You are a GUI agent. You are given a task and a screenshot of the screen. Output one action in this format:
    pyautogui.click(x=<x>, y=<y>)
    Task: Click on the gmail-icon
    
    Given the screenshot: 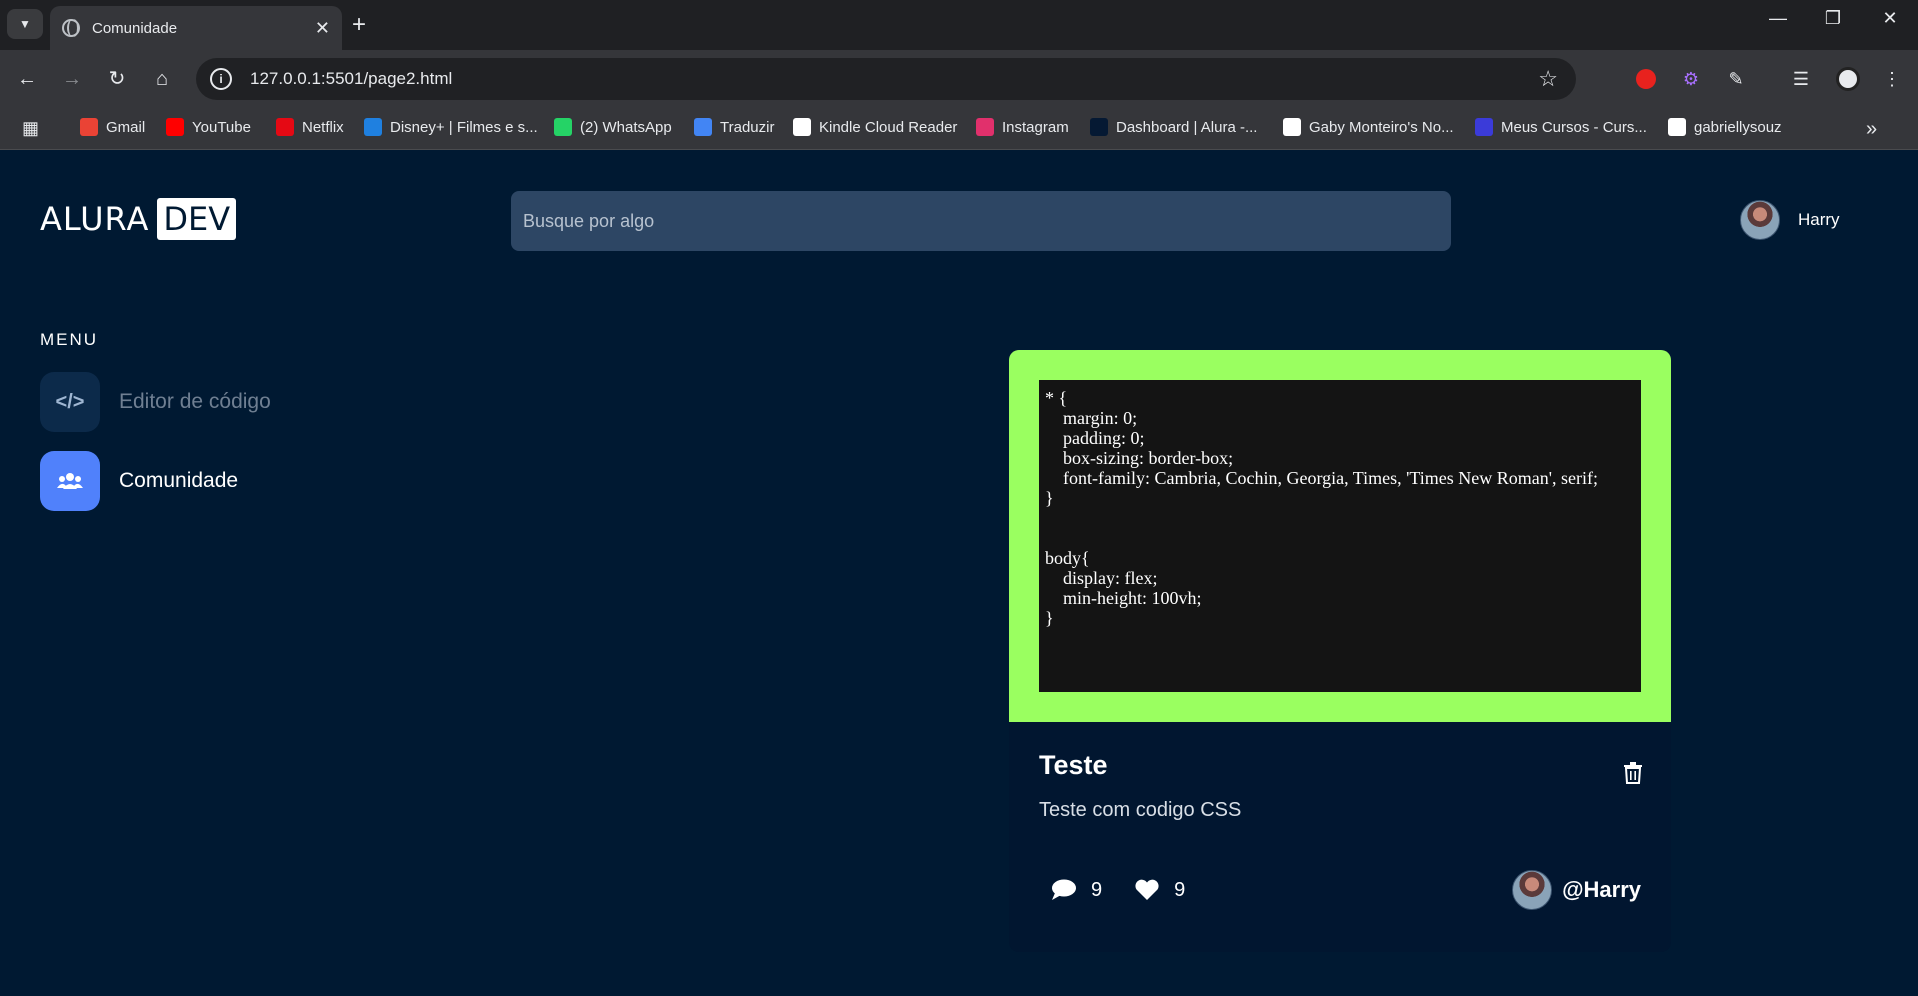 What is the action you would take?
    pyautogui.click(x=89, y=127)
    